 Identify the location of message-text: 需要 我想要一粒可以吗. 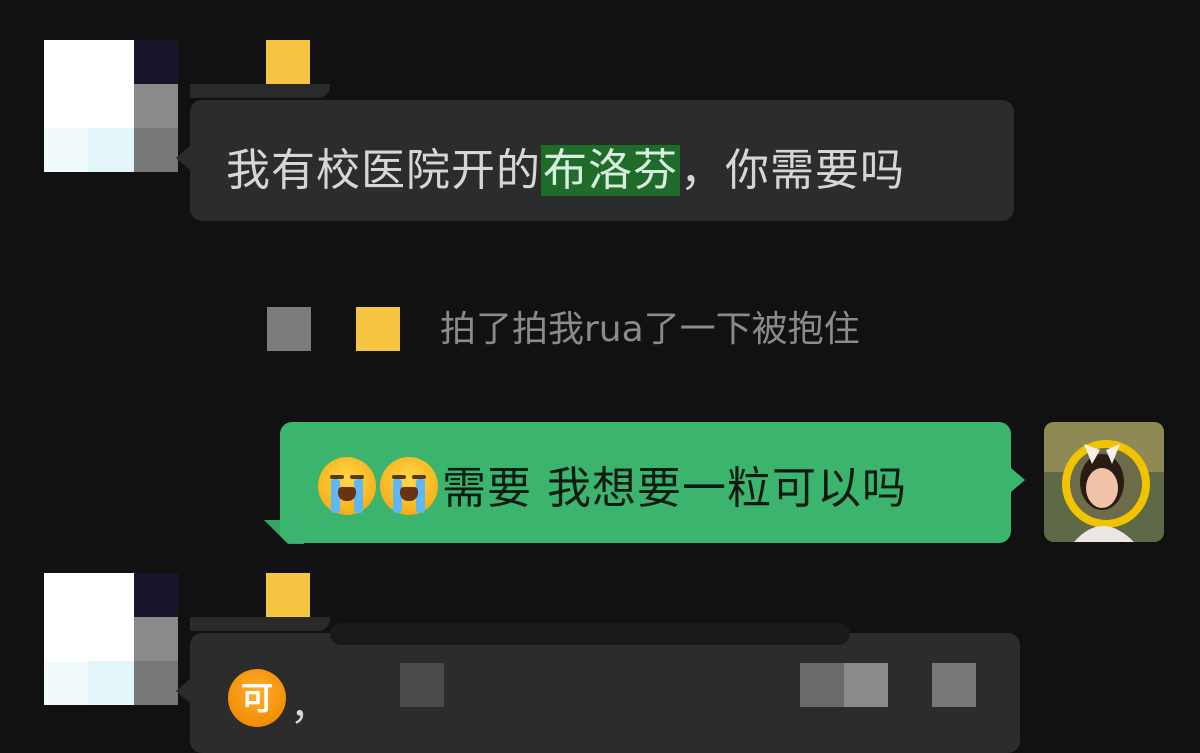
(674, 488).